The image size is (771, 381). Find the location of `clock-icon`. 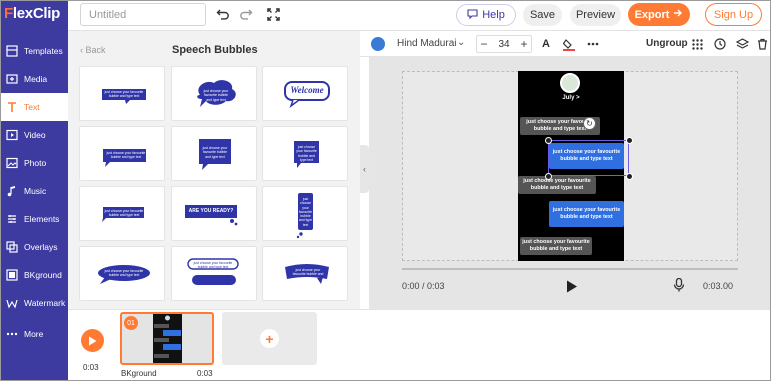

clock-icon is located at coordinates (720, 44).